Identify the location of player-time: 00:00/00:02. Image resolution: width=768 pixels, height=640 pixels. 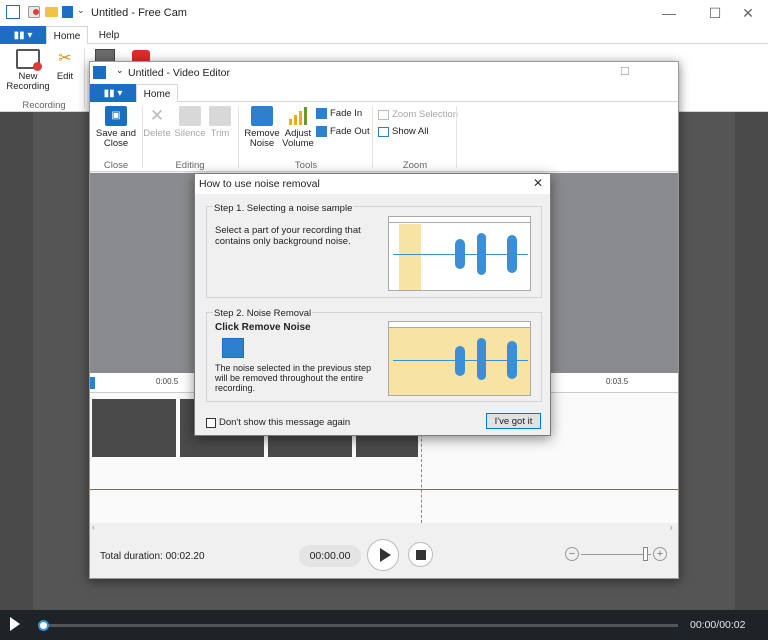
(718, 625).